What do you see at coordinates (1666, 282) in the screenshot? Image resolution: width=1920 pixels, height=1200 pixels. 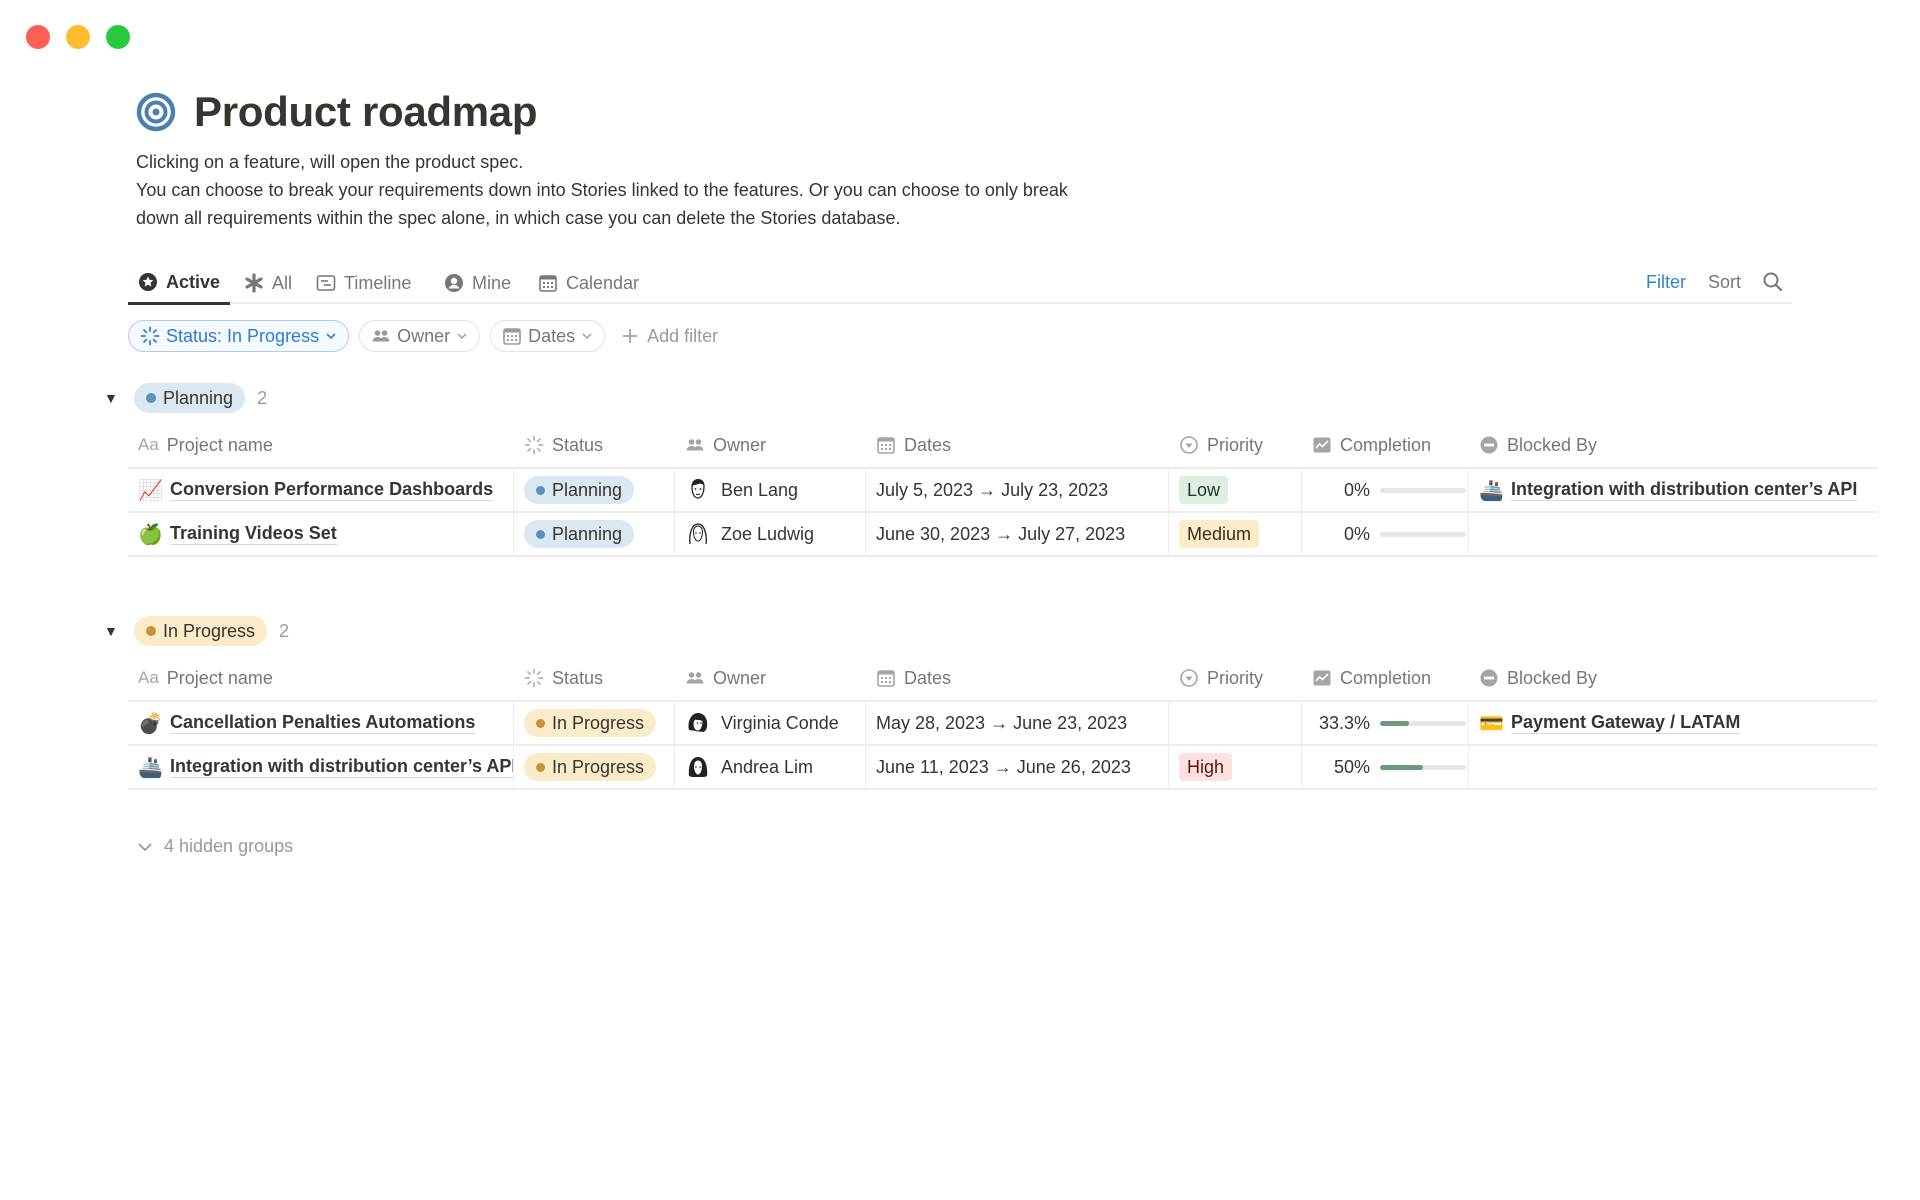 I see `filter-button: Filter` at bounding box center [1666, 282].